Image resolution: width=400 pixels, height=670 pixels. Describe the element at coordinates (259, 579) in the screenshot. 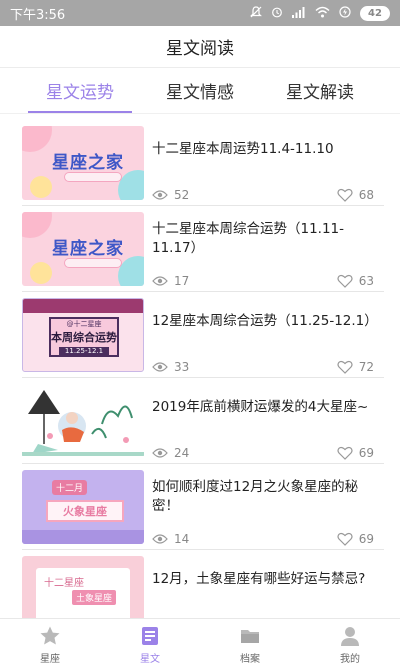

I see `article-title: 12月，土象星座有哪些好运与禁忌?` at that location.